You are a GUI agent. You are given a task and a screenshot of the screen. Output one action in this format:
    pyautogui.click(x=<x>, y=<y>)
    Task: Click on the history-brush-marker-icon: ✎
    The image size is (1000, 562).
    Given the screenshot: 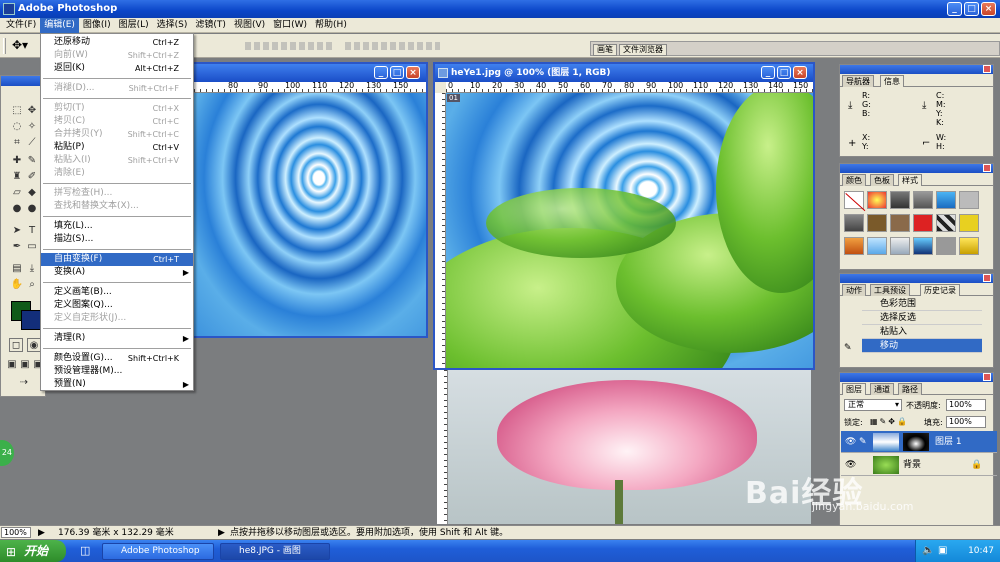 What is the action you would take?
    pyautogui.click(x=848, y=348)
    